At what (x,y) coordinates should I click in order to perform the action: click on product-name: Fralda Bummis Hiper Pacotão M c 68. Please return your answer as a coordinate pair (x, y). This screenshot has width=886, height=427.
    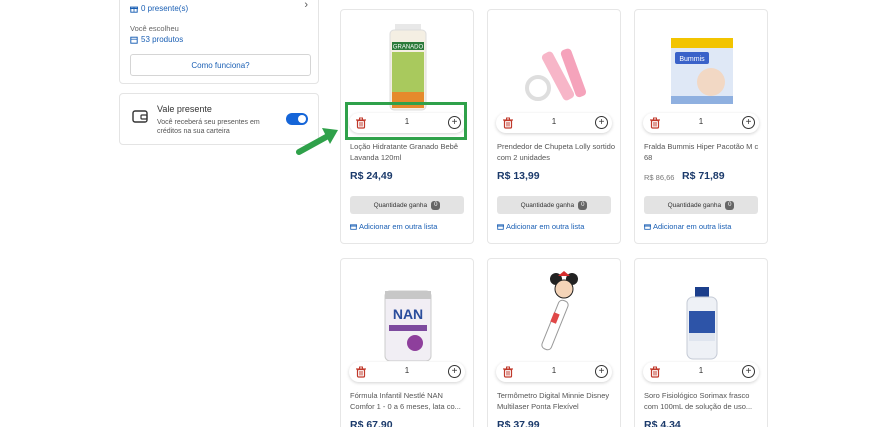
    Looking at the image, I should click on (701, 152).